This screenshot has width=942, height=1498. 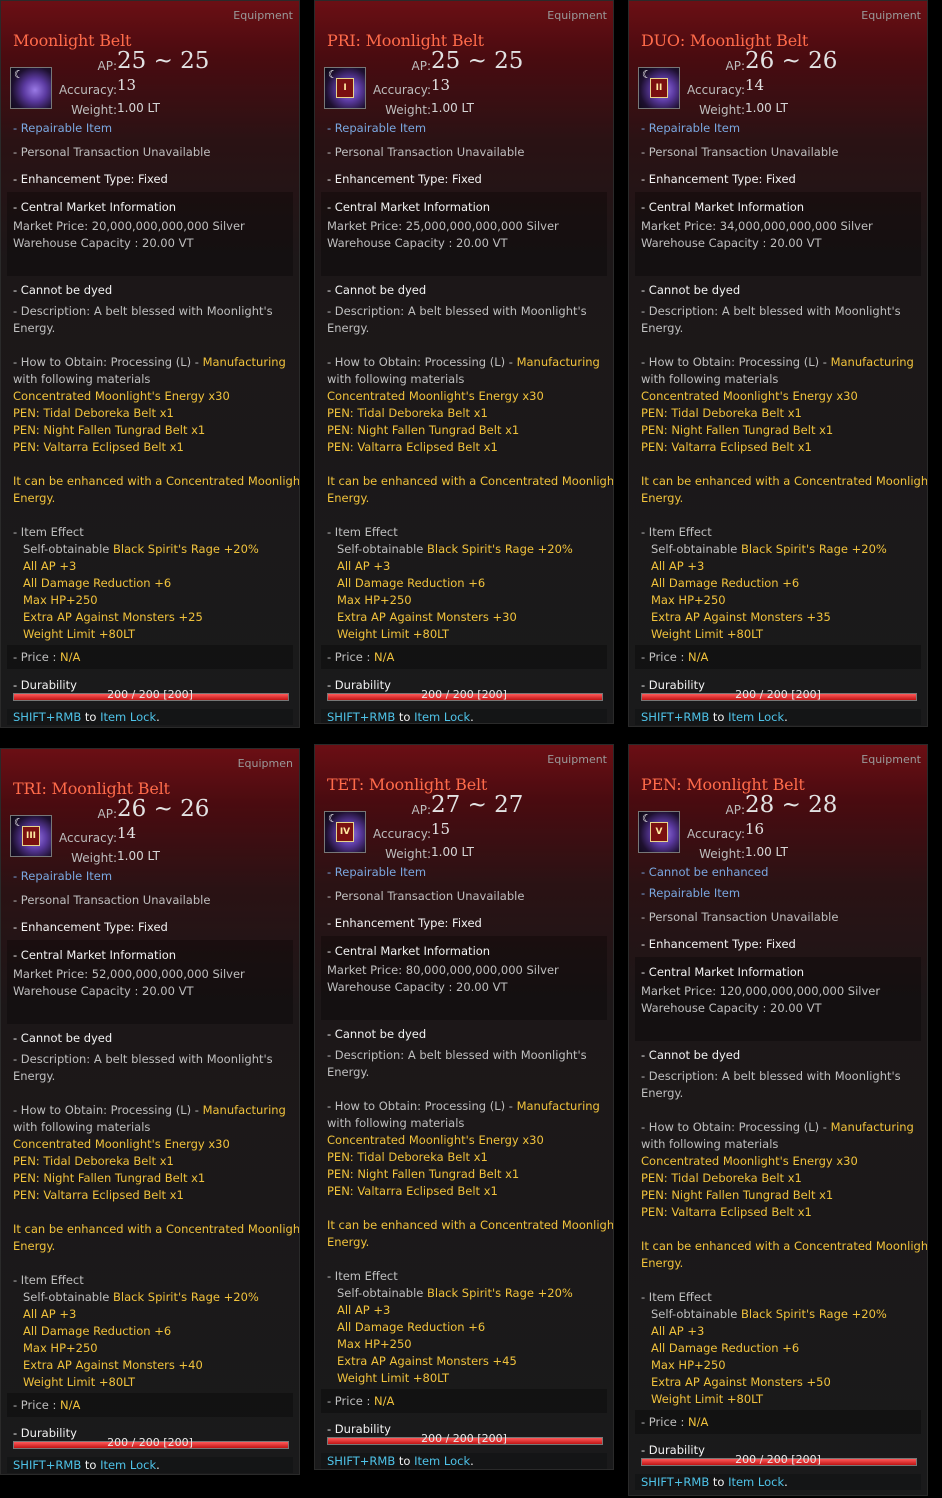 I want to click on market-price: Market Price: 52,000,000,000,000 Silver, so click(x=129, y=974).